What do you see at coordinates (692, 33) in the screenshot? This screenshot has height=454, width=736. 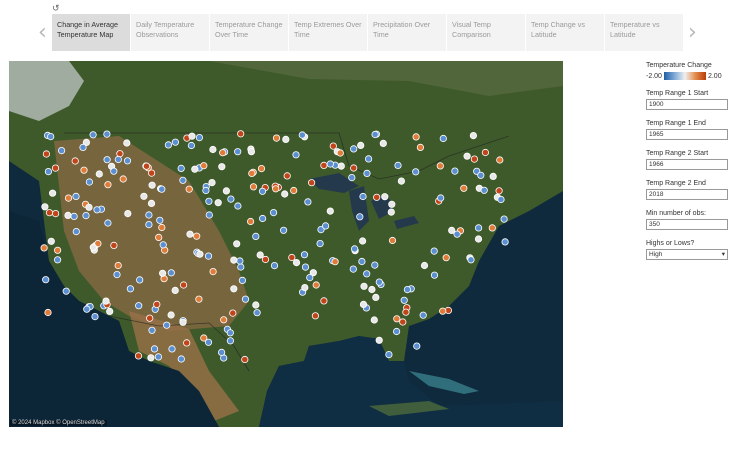 I see `next-tab-icon: ›` at bounding box center [692, 33].